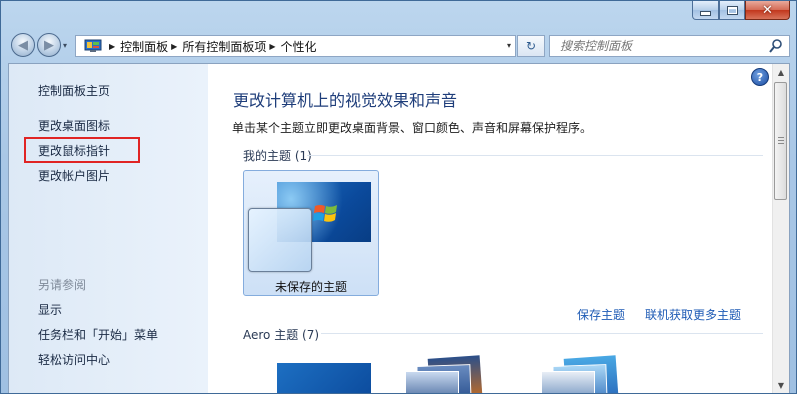 The height and width of the screenshot is (394, 797). I want to click on search-icon, so click(776, 46).